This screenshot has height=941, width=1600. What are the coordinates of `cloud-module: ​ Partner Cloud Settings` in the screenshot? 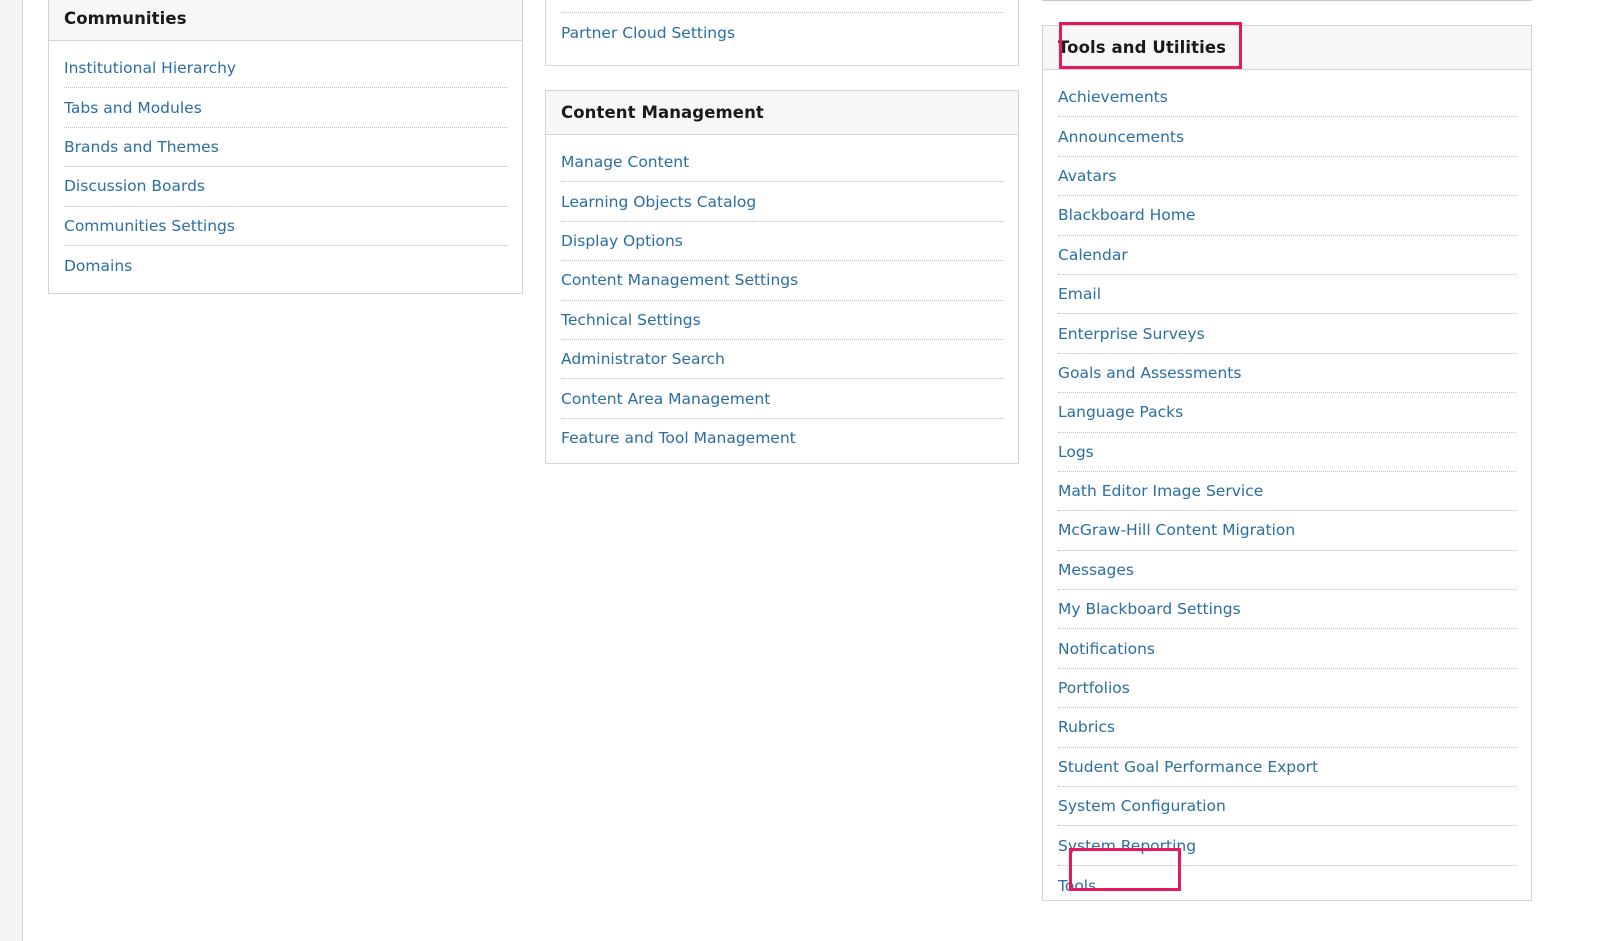 It's located at (782, 33).